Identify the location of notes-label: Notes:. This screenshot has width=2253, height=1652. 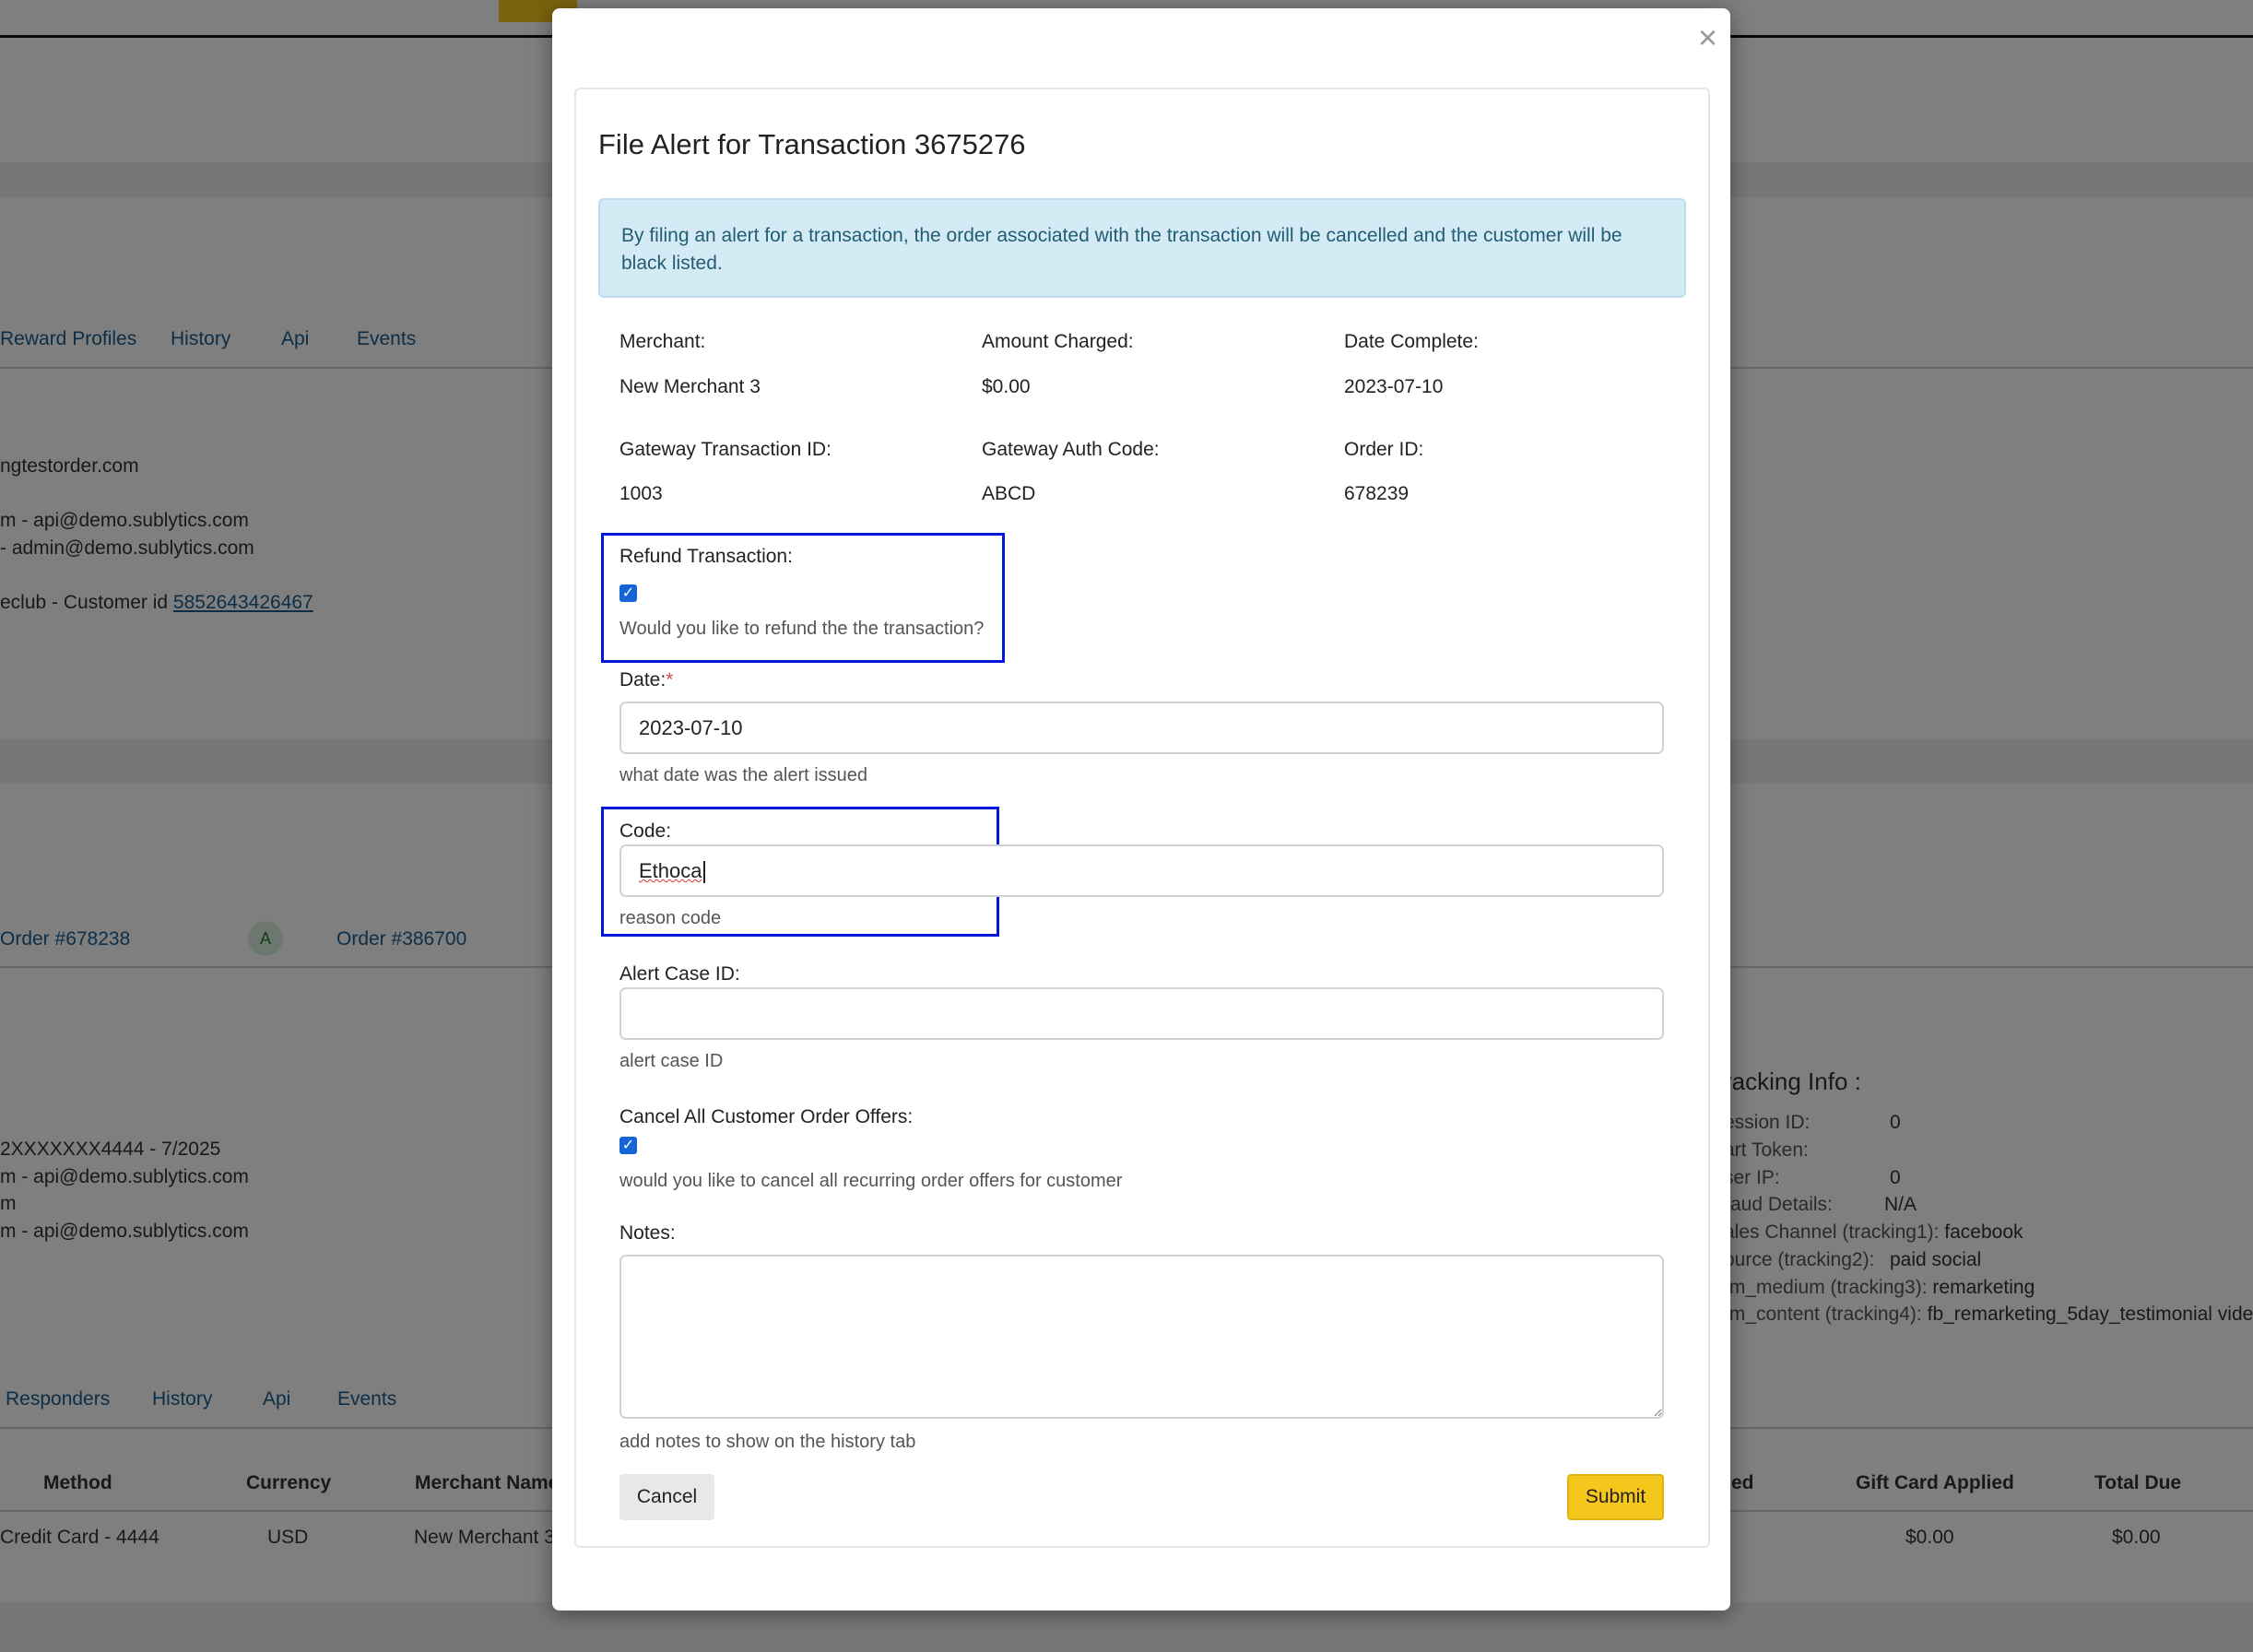
(647, 1233).